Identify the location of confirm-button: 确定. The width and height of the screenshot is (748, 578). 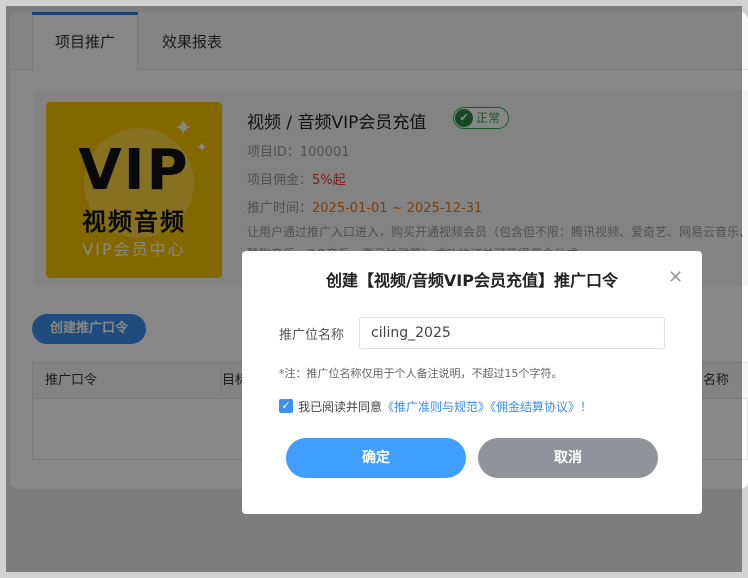
(376, 458).